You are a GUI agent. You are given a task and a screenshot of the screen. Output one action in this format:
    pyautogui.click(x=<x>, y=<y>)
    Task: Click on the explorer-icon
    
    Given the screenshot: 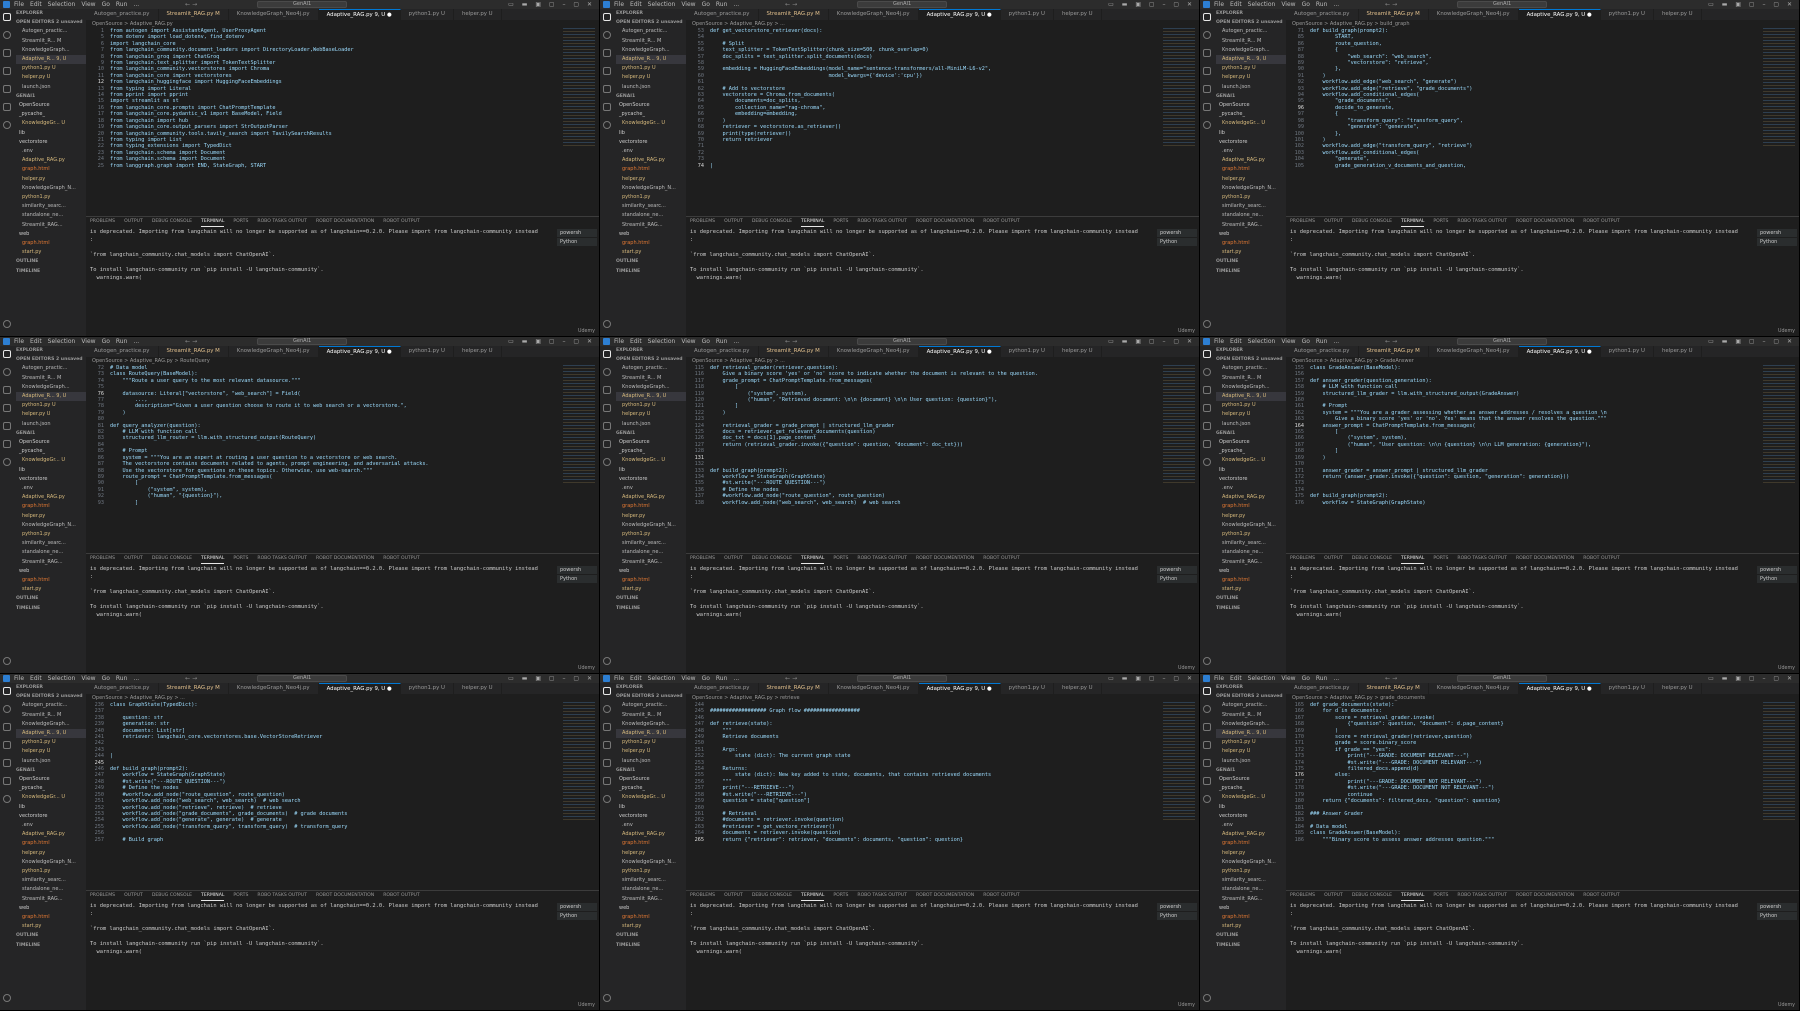 What is the action you would take?
    pyautogui.click(x=1207, y=691)
    